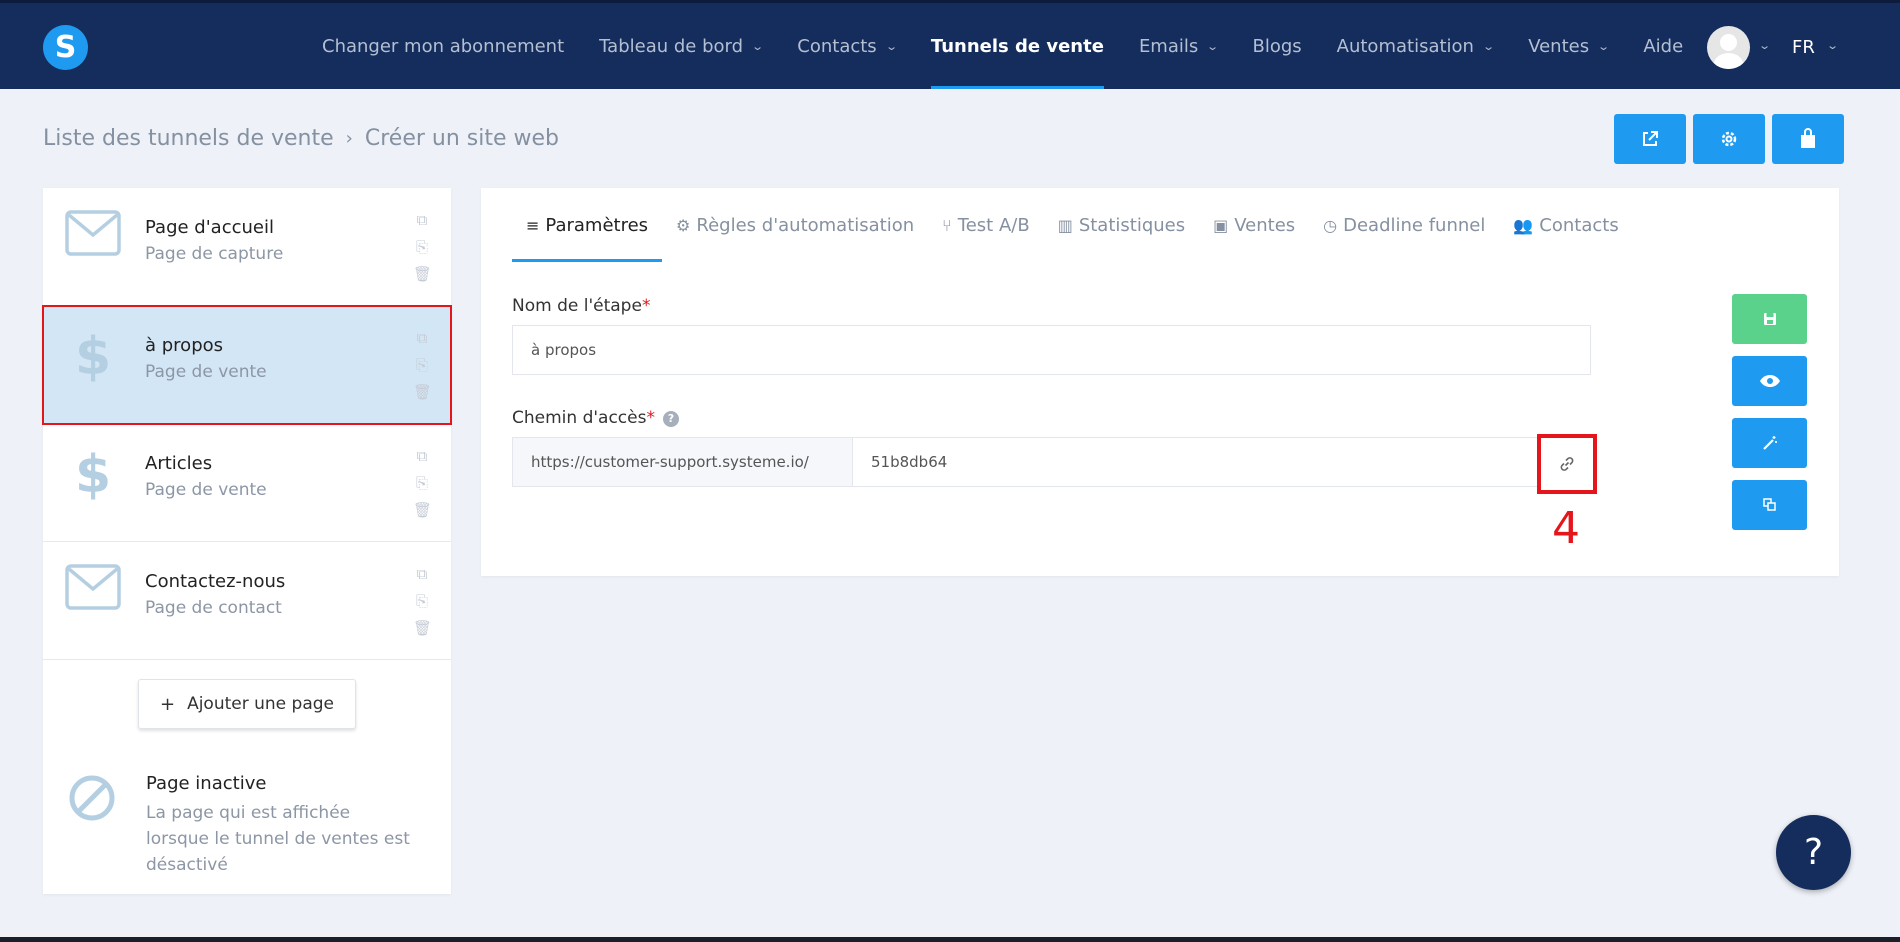 The image size is (1900, 942). I want to click on tab-icon: ▥, so click(1065, 225).